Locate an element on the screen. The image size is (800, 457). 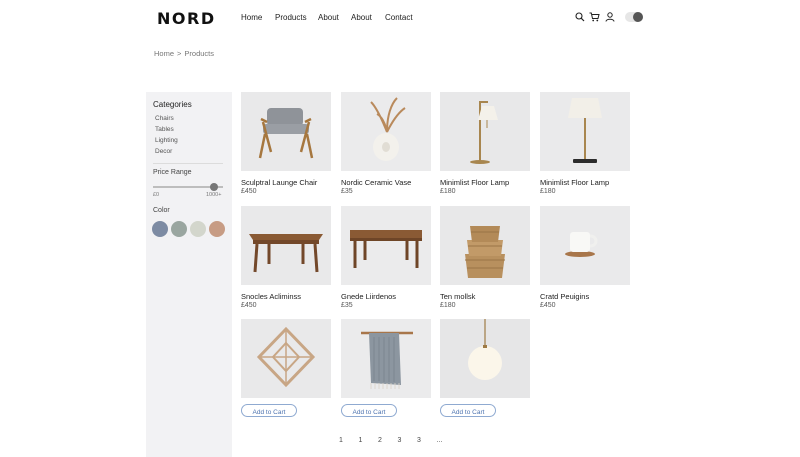
cart-icon is located at coordinates (594, 16).